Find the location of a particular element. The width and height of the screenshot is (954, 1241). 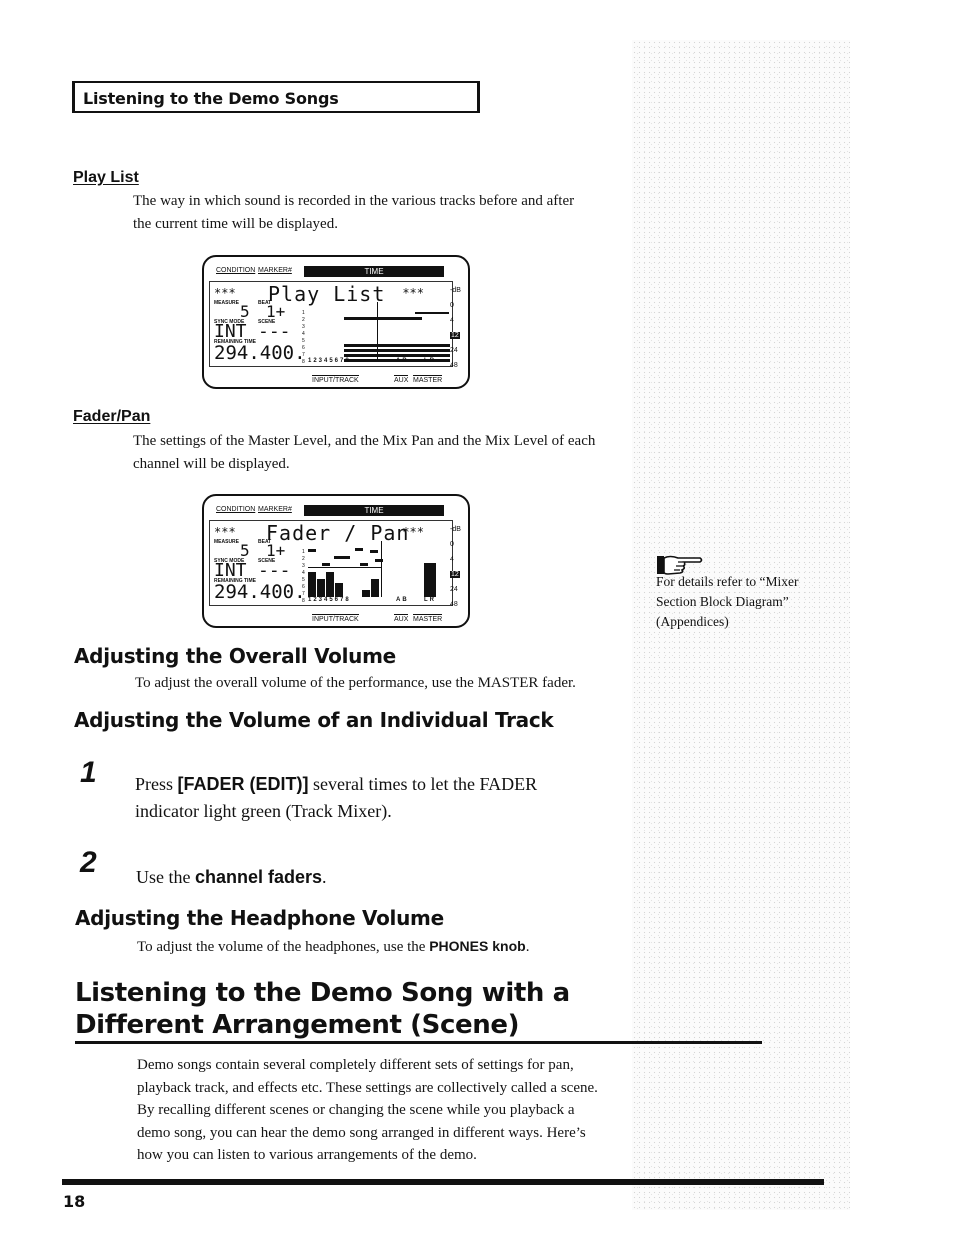

side-note-line-3: (Appendices) is located at coordinates (692, 621).